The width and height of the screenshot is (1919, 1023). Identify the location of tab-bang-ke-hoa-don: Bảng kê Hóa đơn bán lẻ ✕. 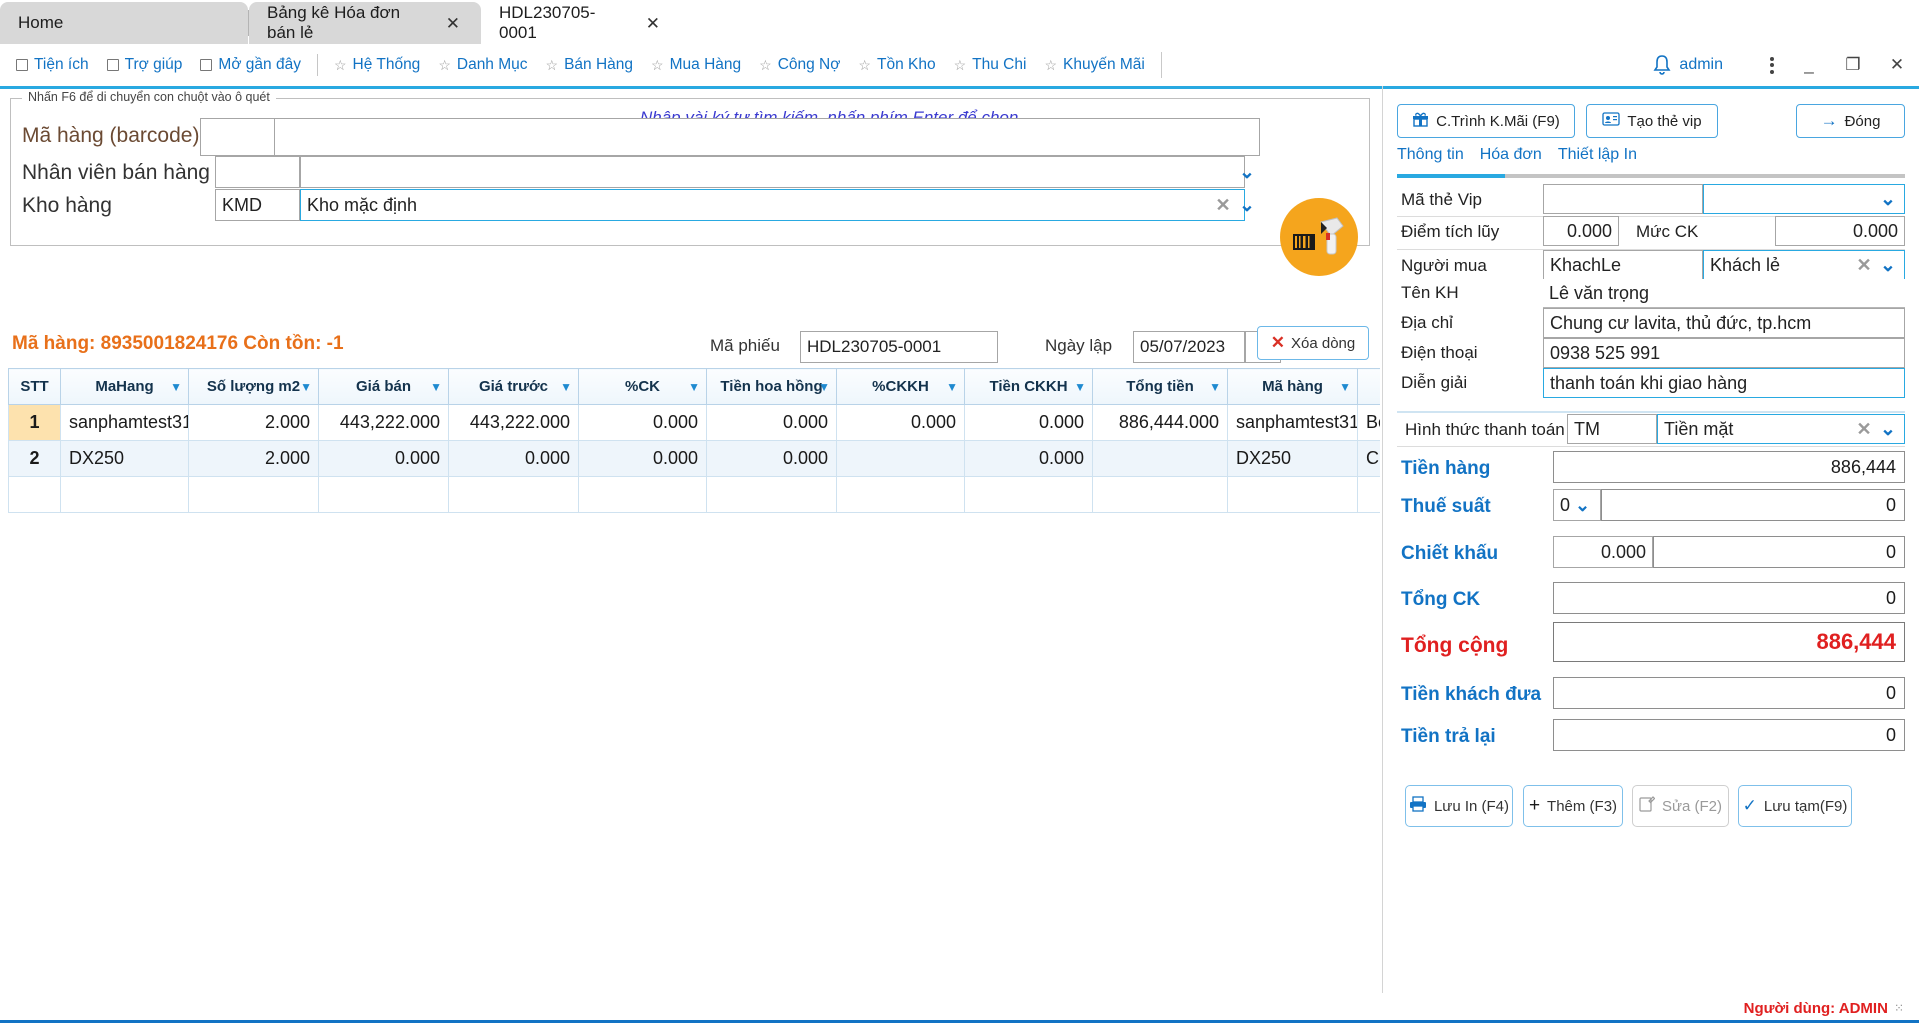
(365, 23).